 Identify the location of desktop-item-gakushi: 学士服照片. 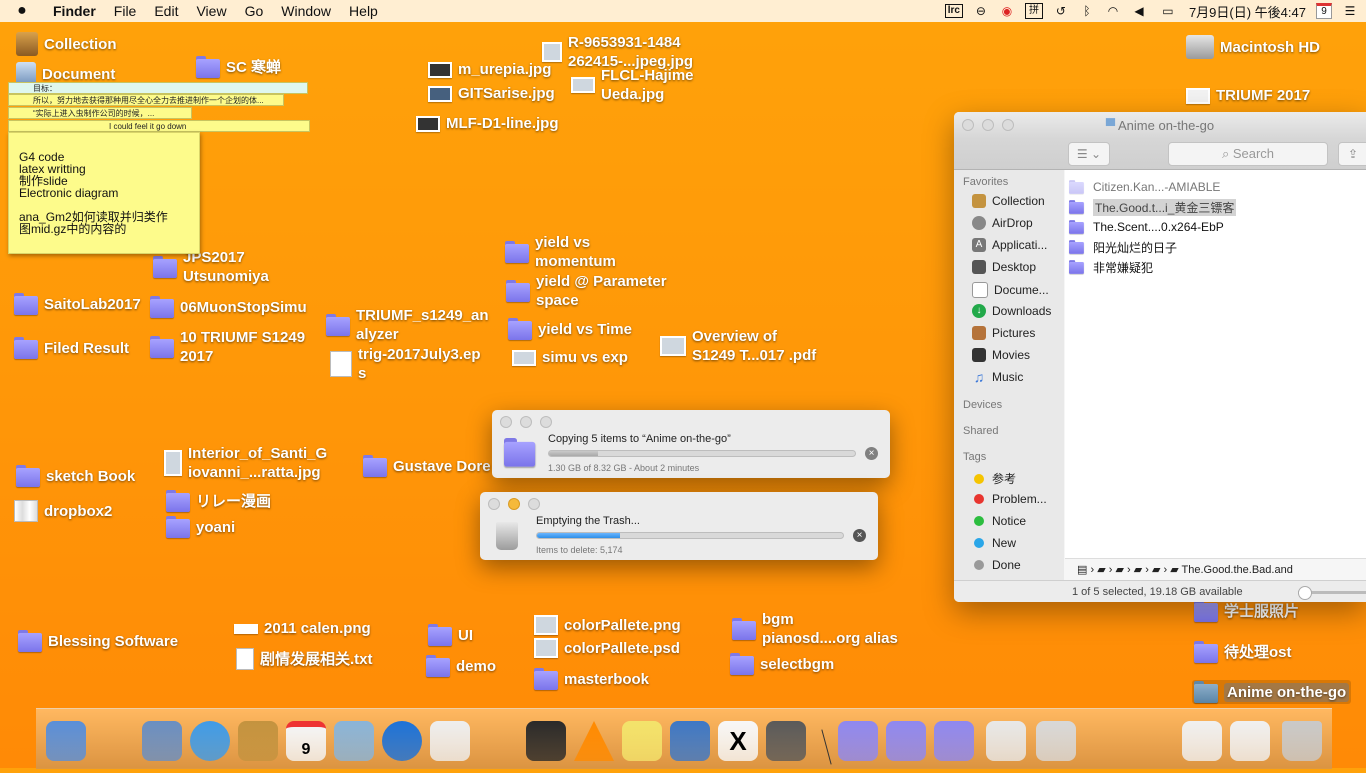
(1246, 611).